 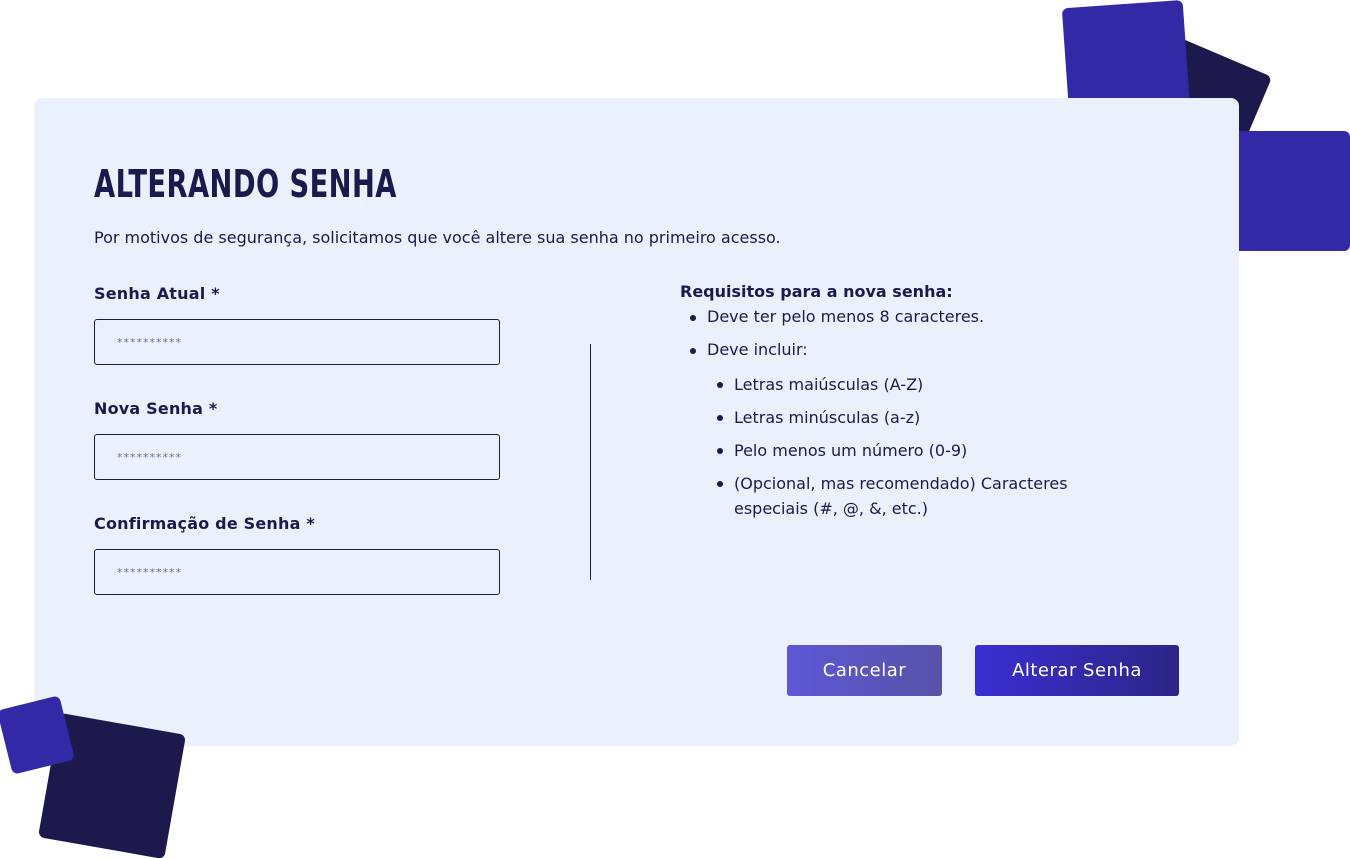 What do you see at coordinates (157, 293) in the screenshot?
I see `current-password-label: Senha Atual *` at bounding box center [157, 293].